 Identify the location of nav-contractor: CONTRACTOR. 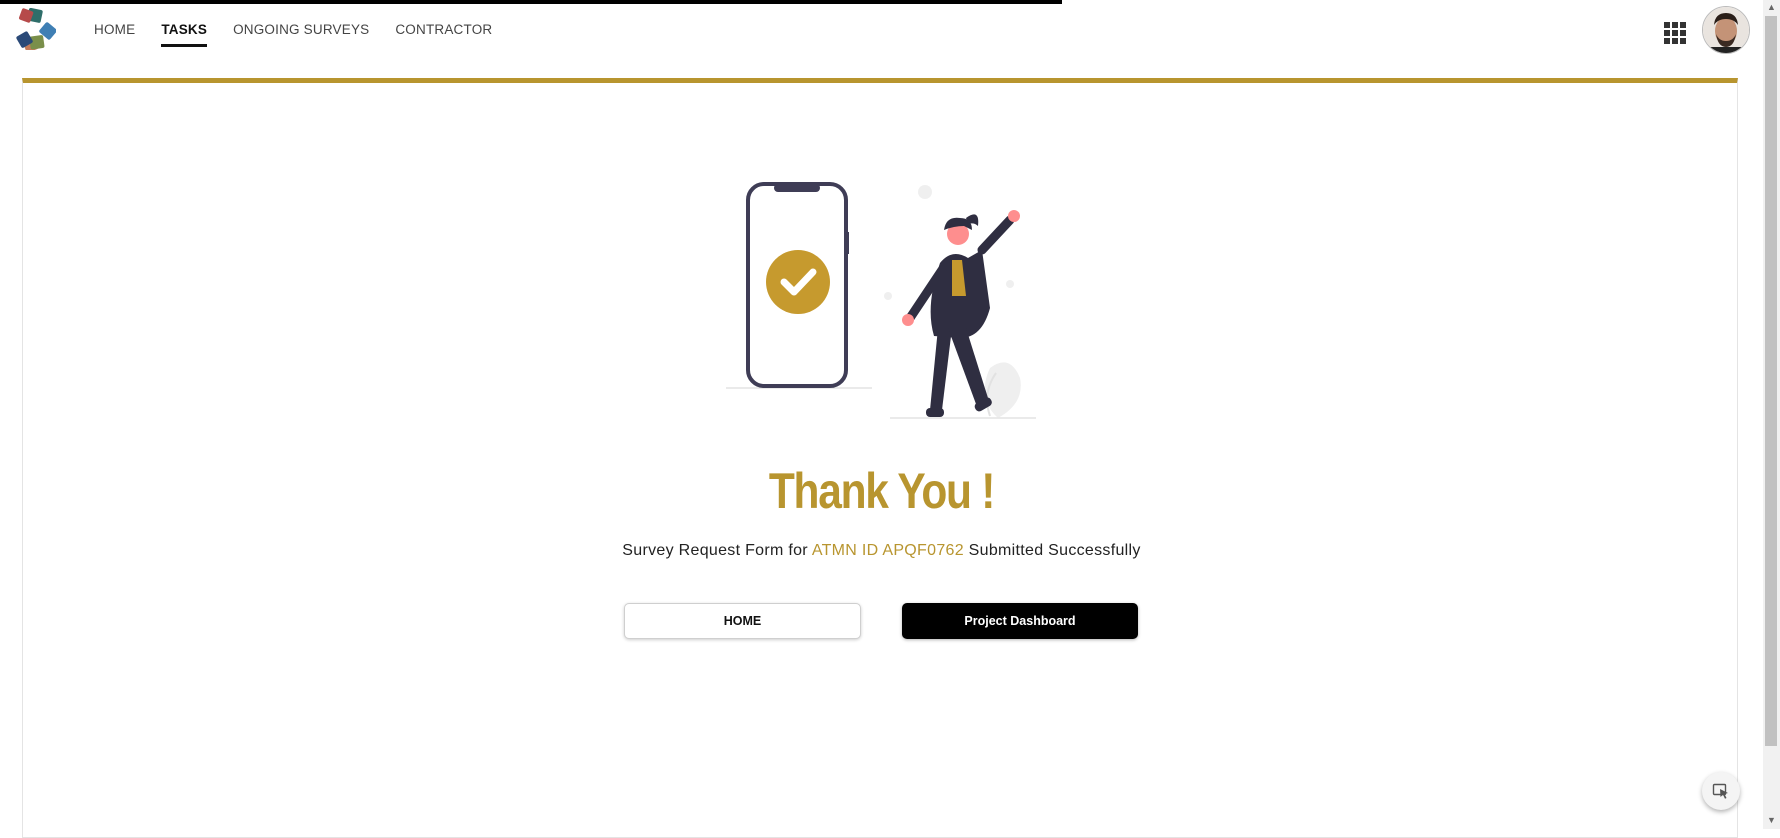
(443, 22).